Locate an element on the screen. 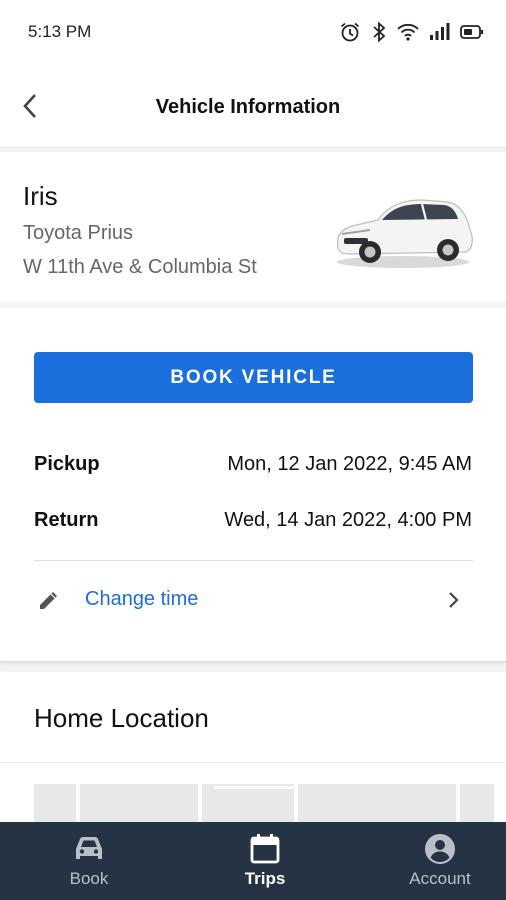 This screenshot has width=506, height=900. change-time-label: Change time is located at coordinates (142, 599).